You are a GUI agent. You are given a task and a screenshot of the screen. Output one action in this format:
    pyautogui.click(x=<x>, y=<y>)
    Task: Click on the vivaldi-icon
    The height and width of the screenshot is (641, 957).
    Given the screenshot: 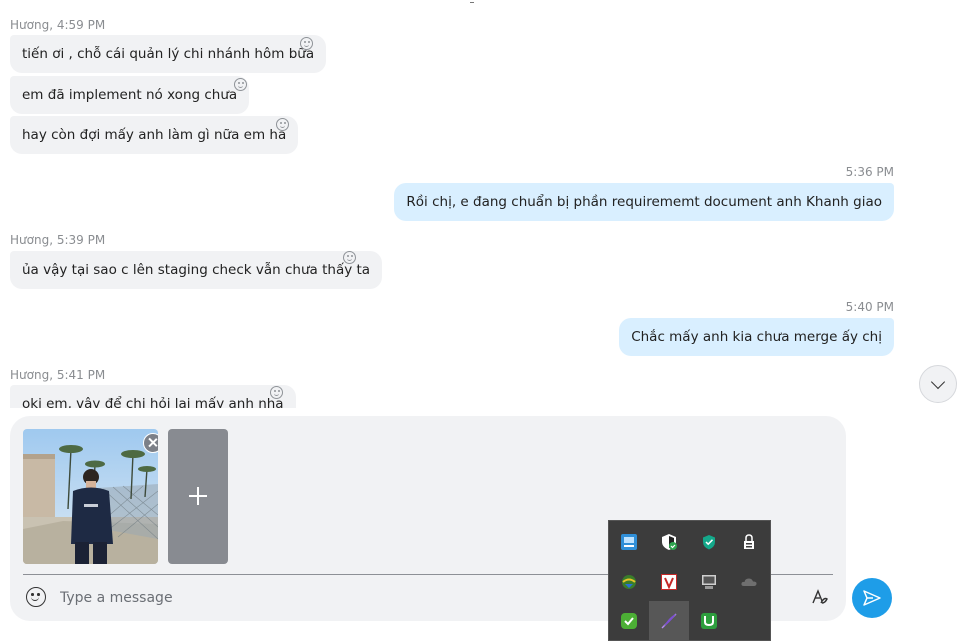 What is the action you would take?
    pyautogui.click(x=669, y=582)
    